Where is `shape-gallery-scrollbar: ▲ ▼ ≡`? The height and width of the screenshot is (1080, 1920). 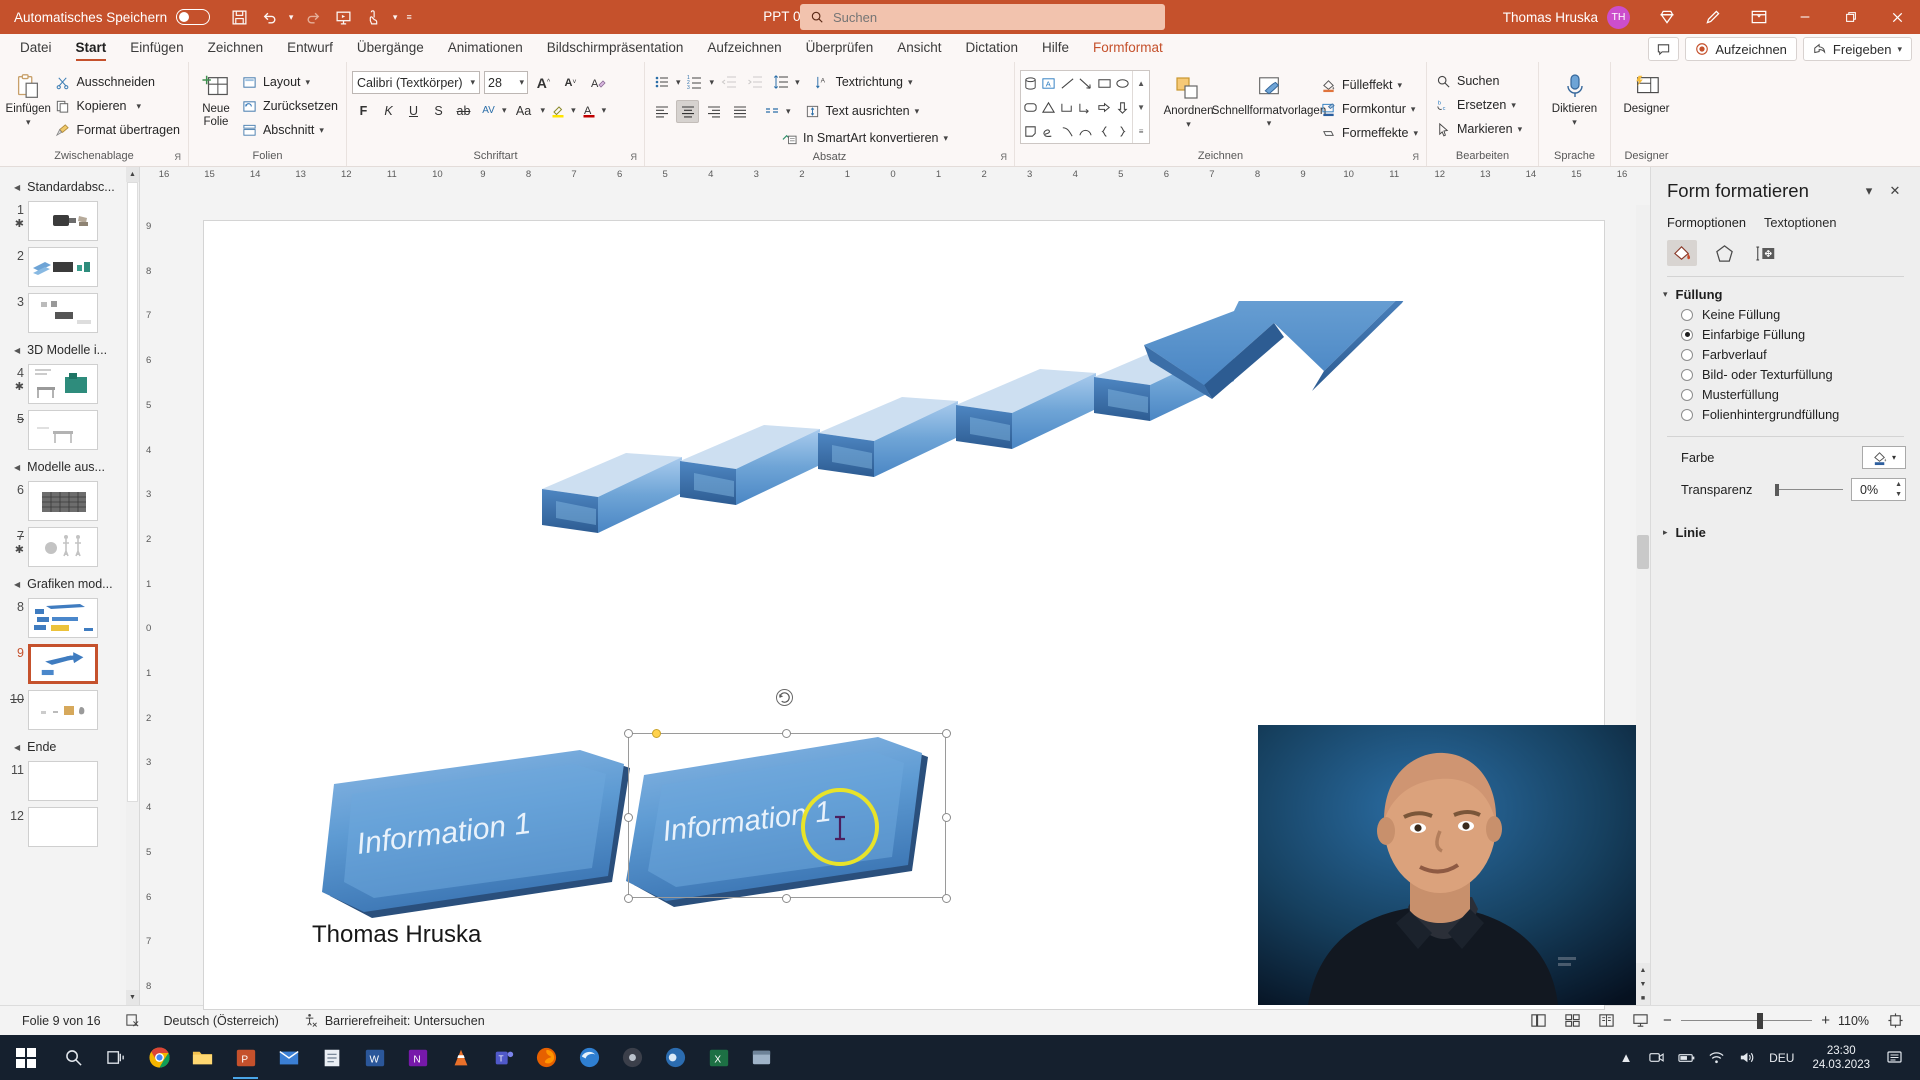 shape-gallery-scrollbar: ▲ ▼ ≡ is located at coordinates (1140, 107).